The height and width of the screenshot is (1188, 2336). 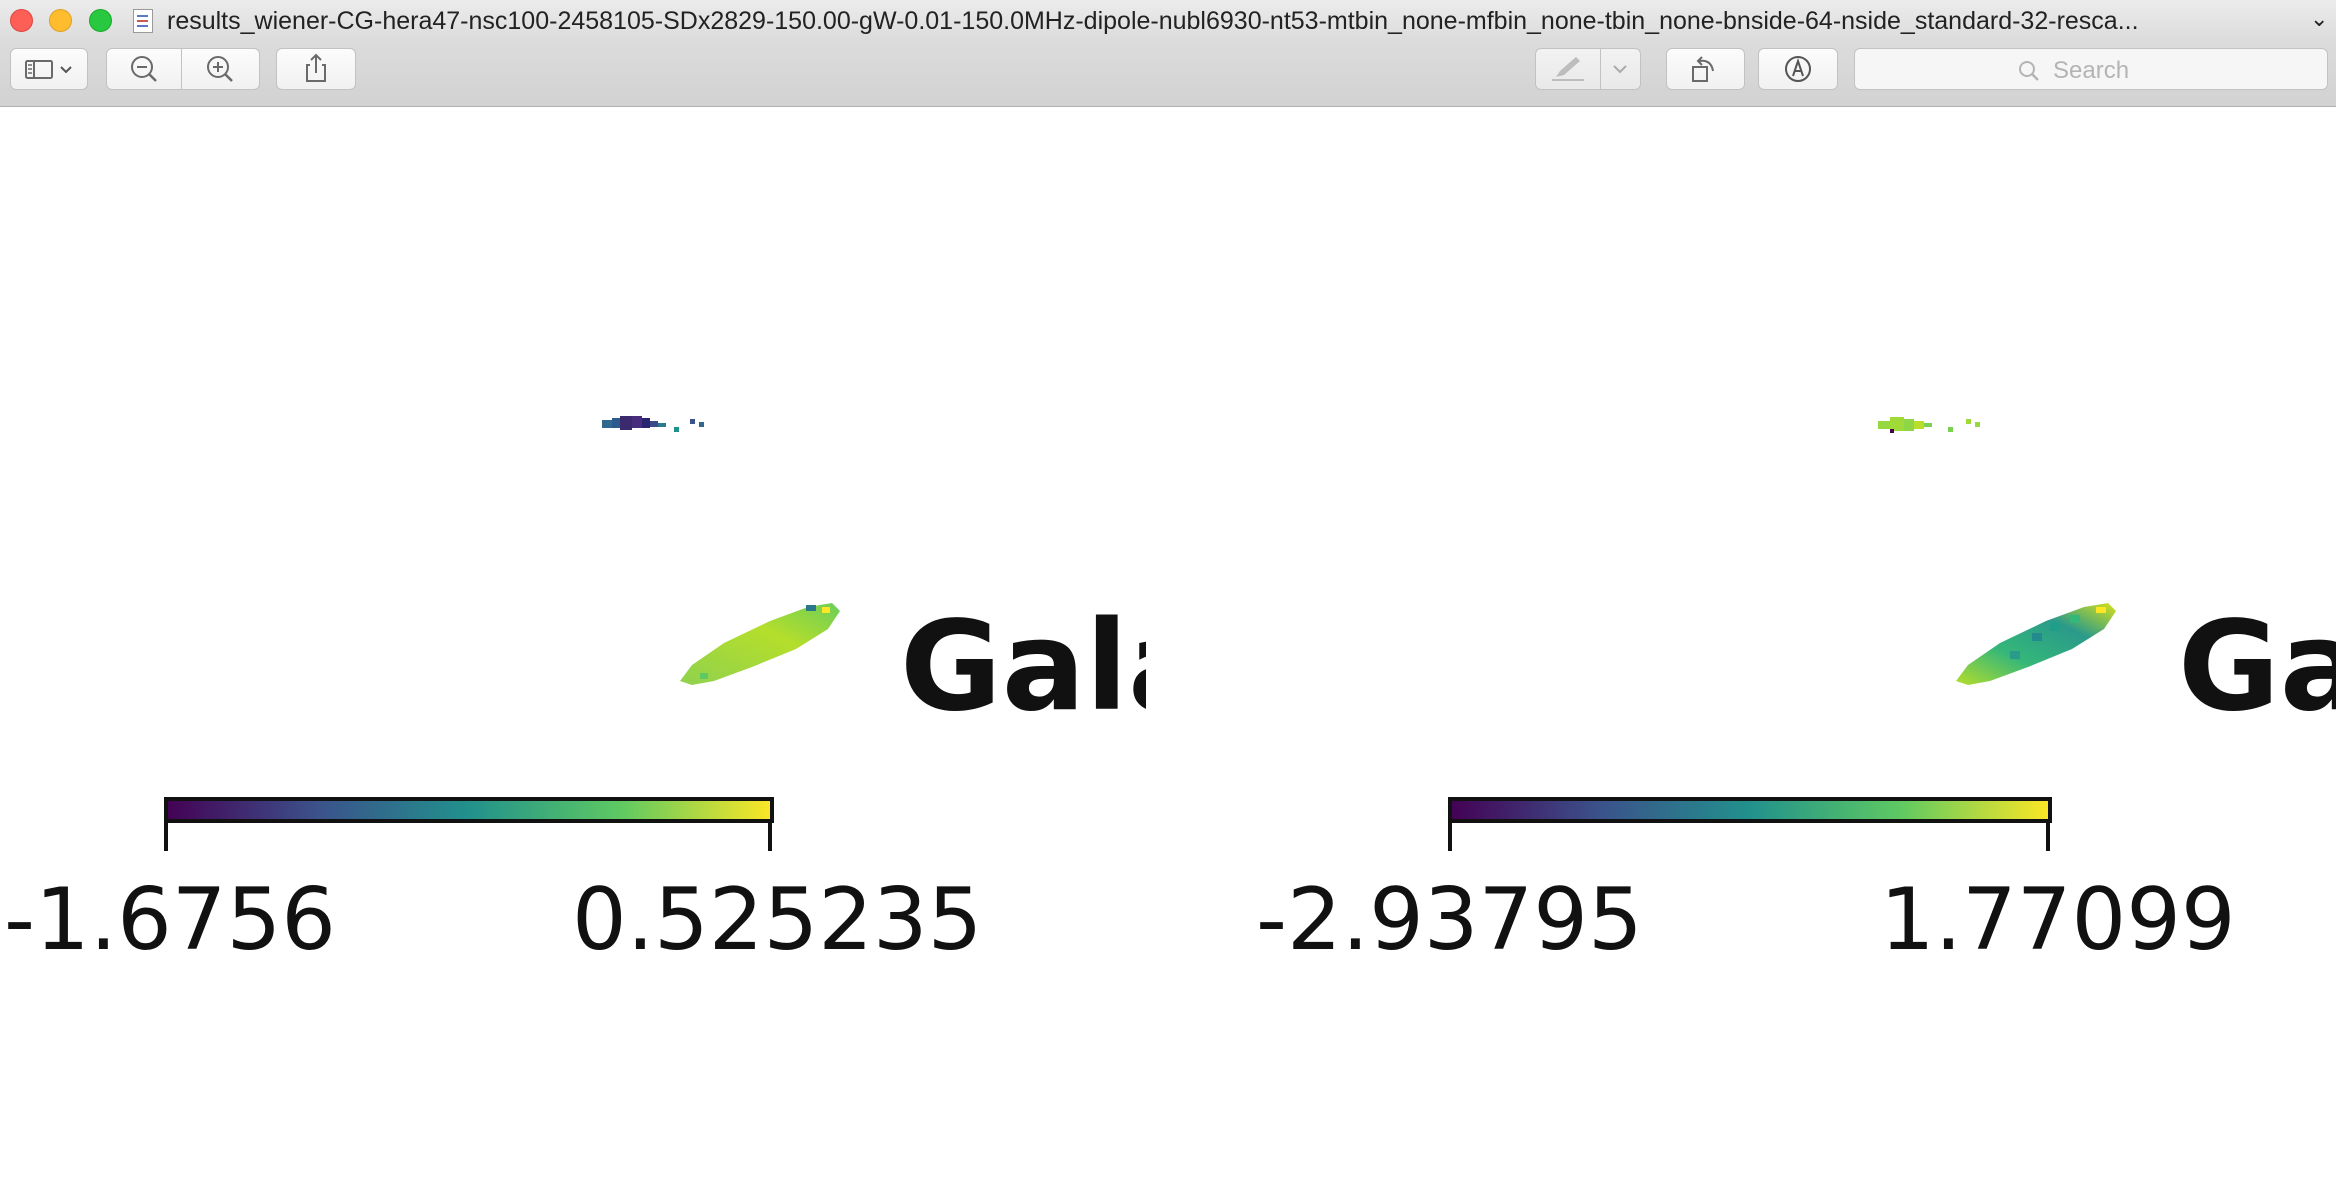 I want to click on zoom-window-button, so click(x=100, y=20).